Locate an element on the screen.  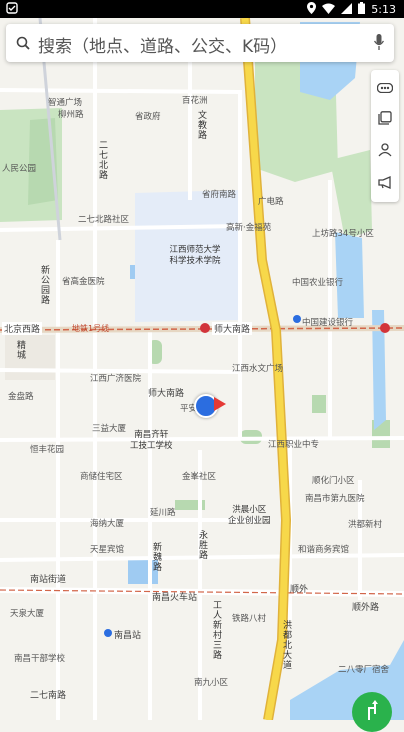
road-label: 新魏路 is located at coordinates (156, 557).